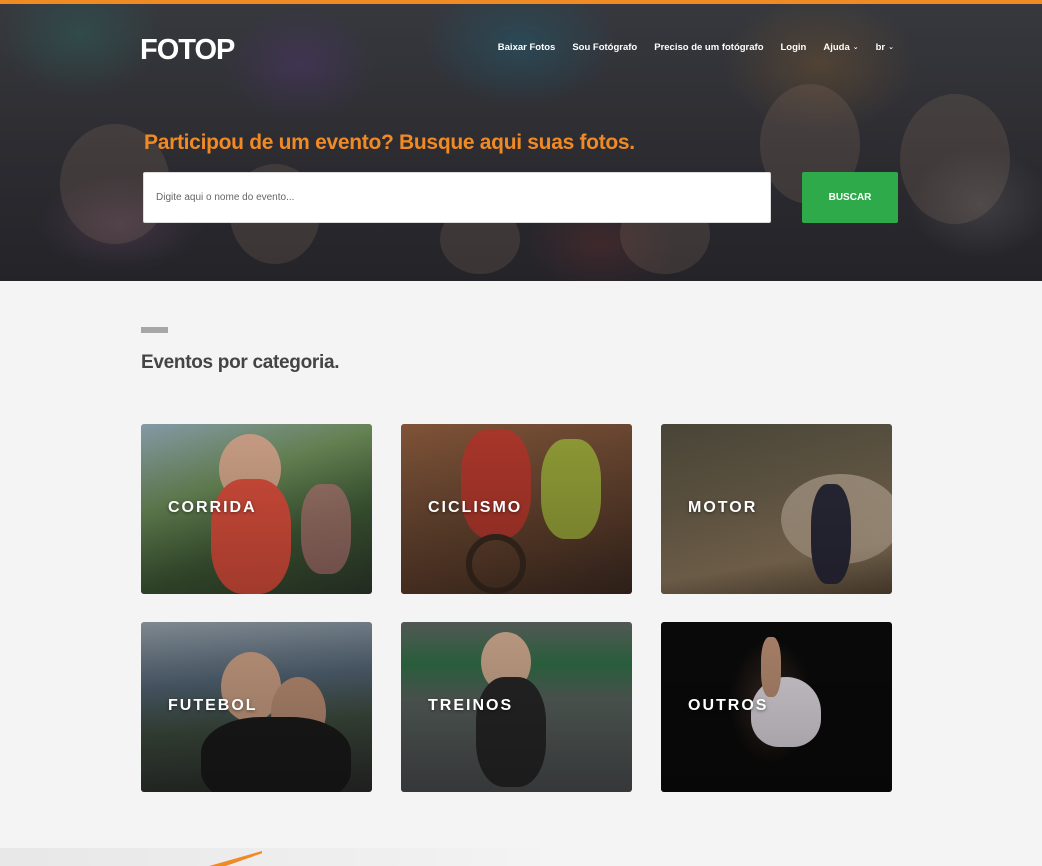  What do you see at coordinates (776, 509) in the screenshot?
I see `category-card-motor: MOTOR` at bounding box center [776, 509].